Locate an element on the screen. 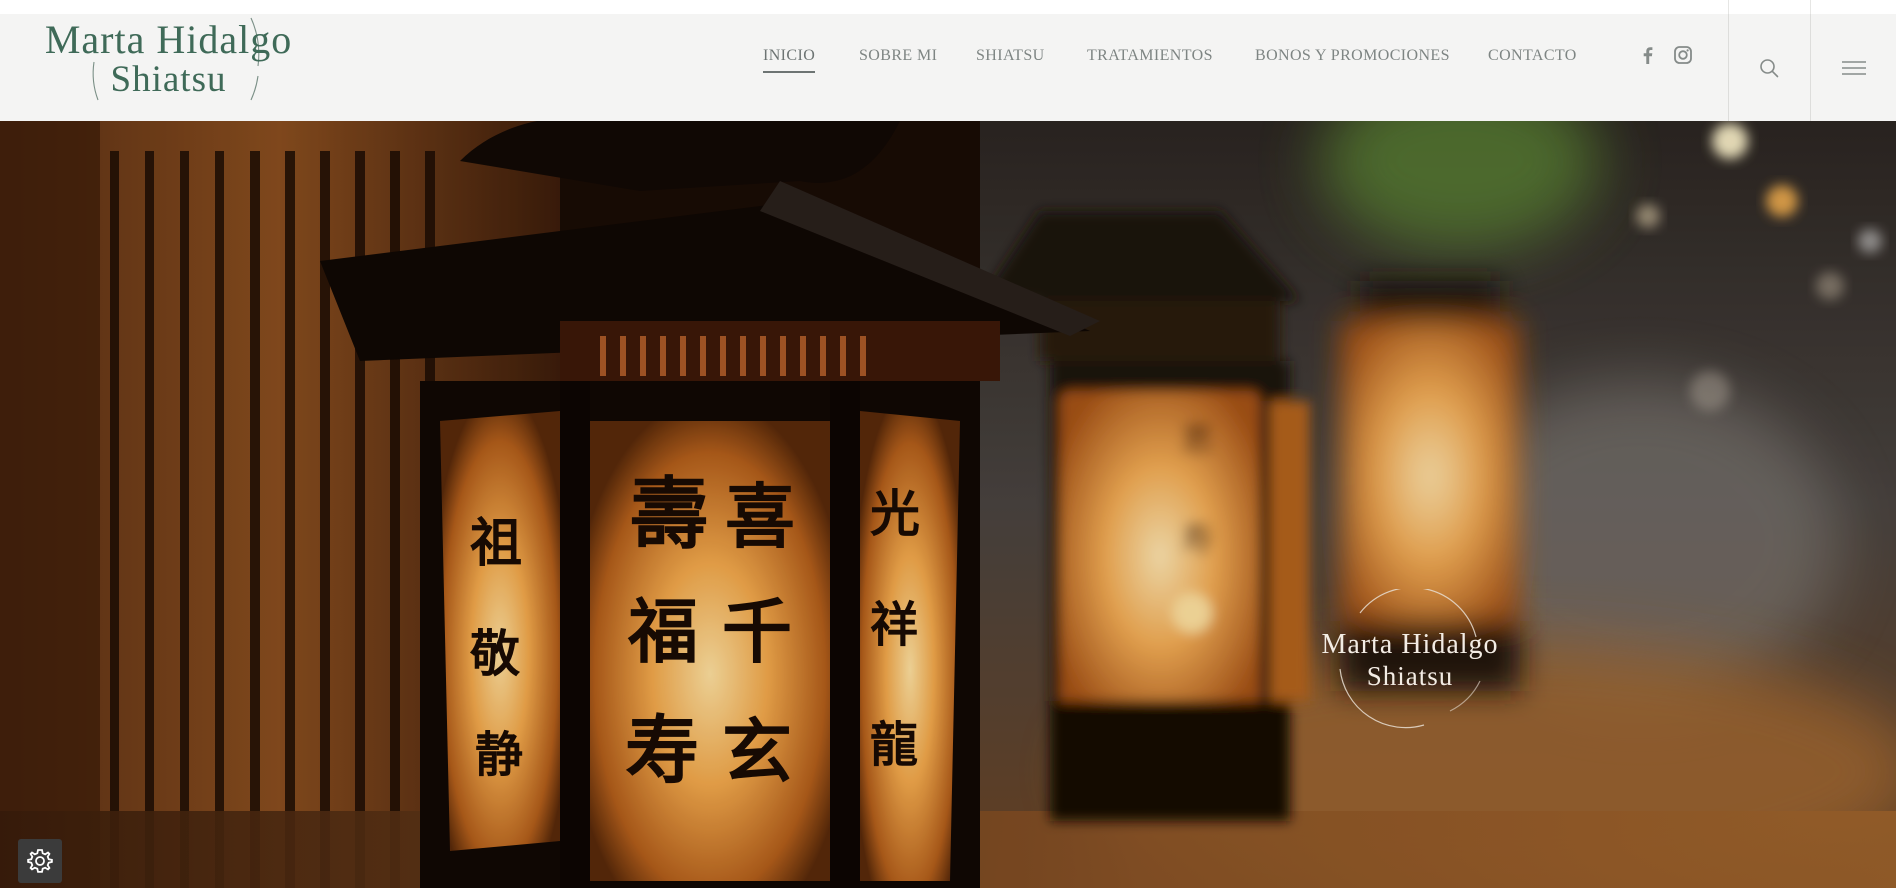  top-strip is located at coordinates (948, 7).